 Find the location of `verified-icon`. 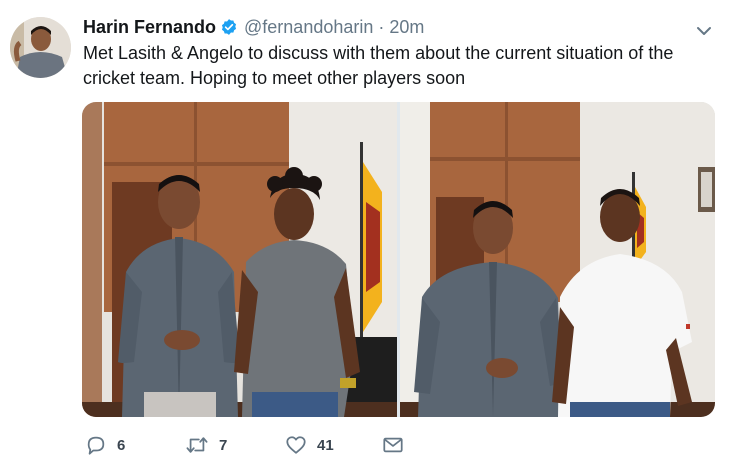

verified-icon is located at coordinates (229, 27).